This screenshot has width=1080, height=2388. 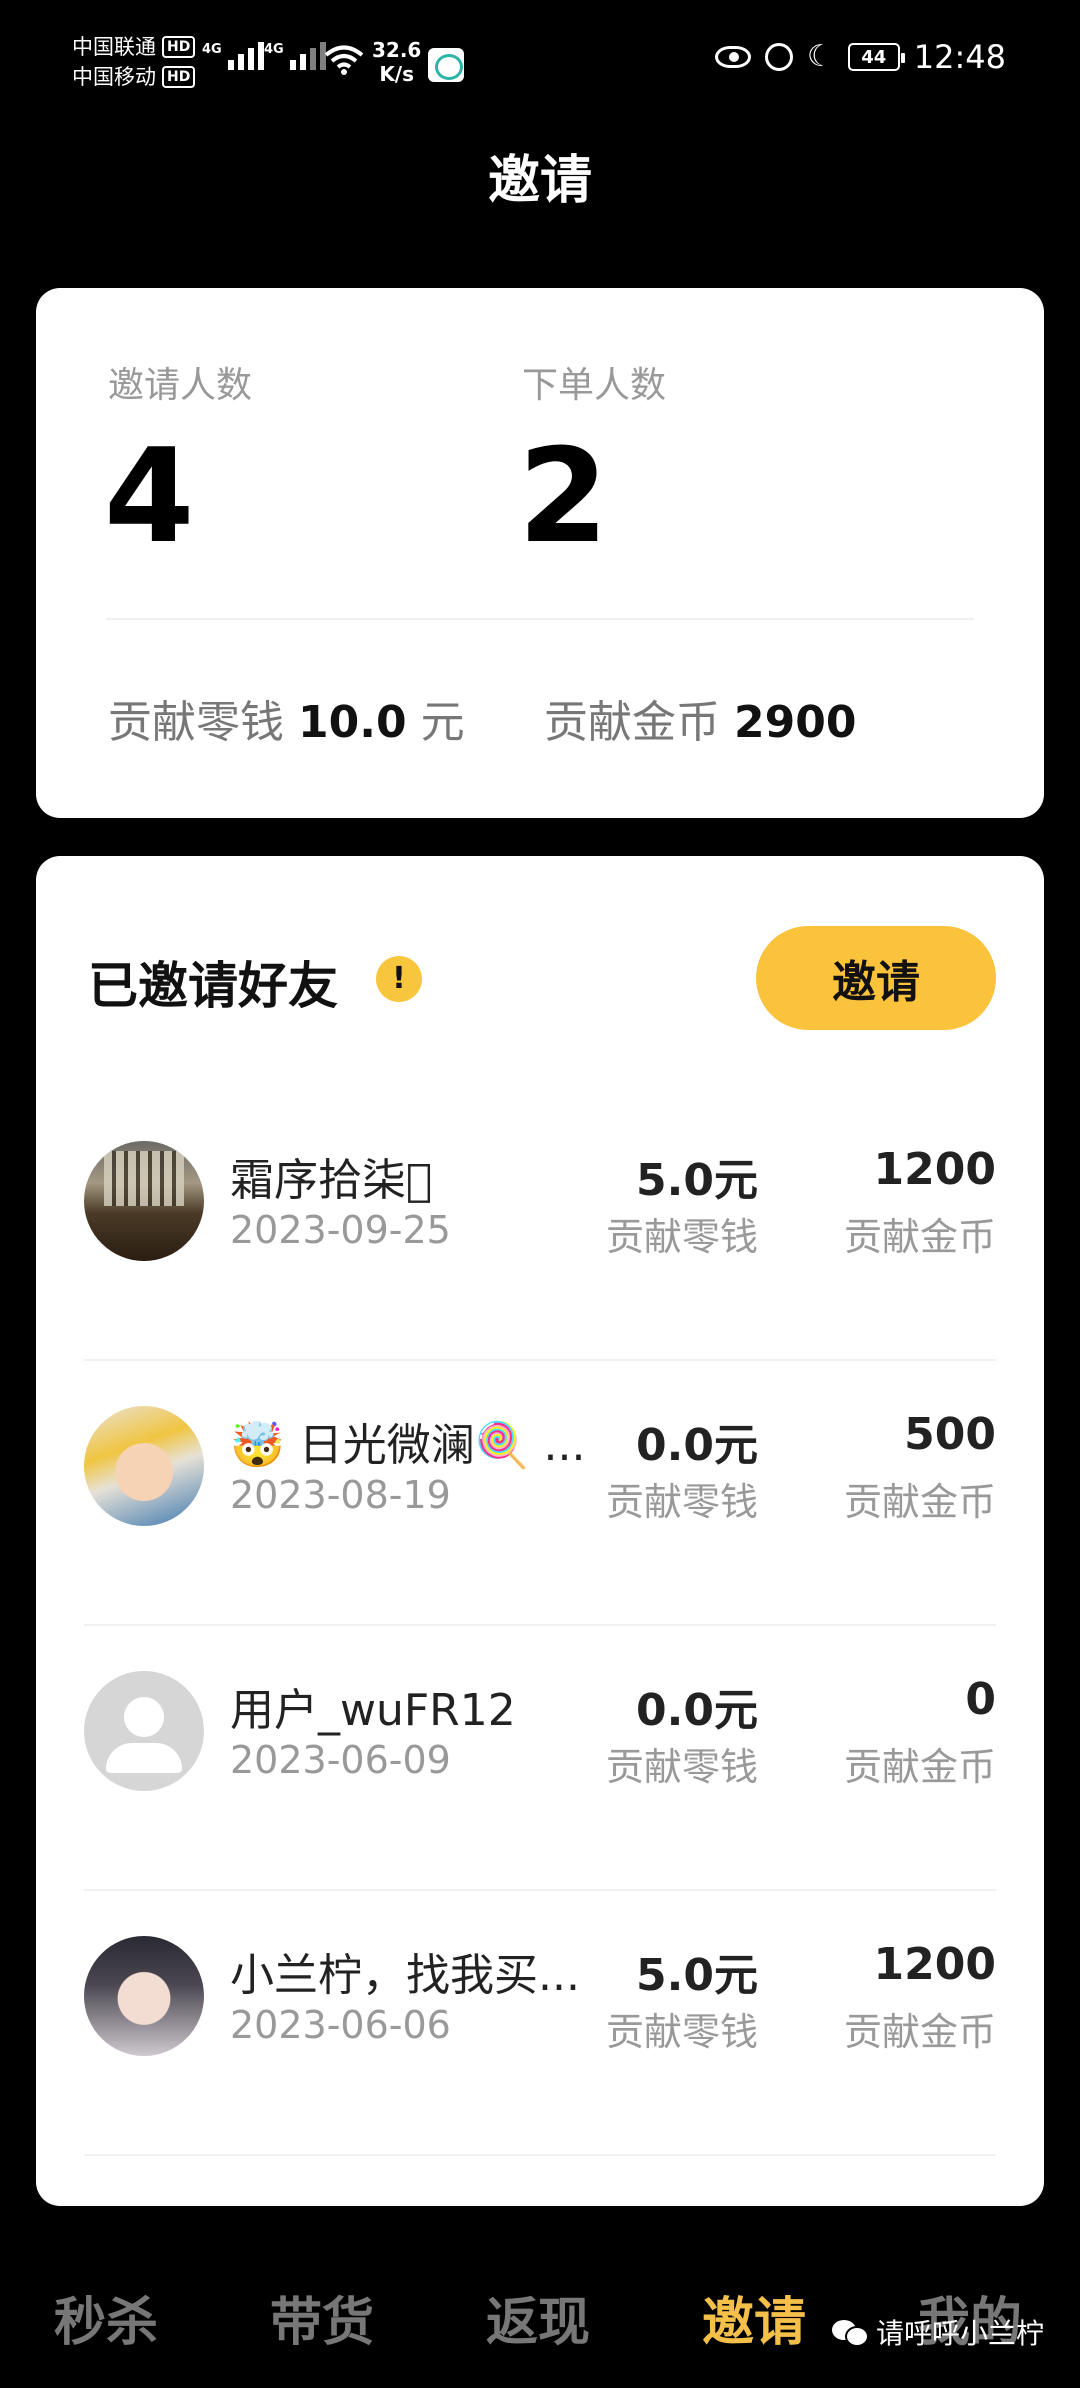 What do you see at coordinates (397, 62) in the screenshot?
I see `network-speed: 32.6 K/s` at bounding box center [397, 62].